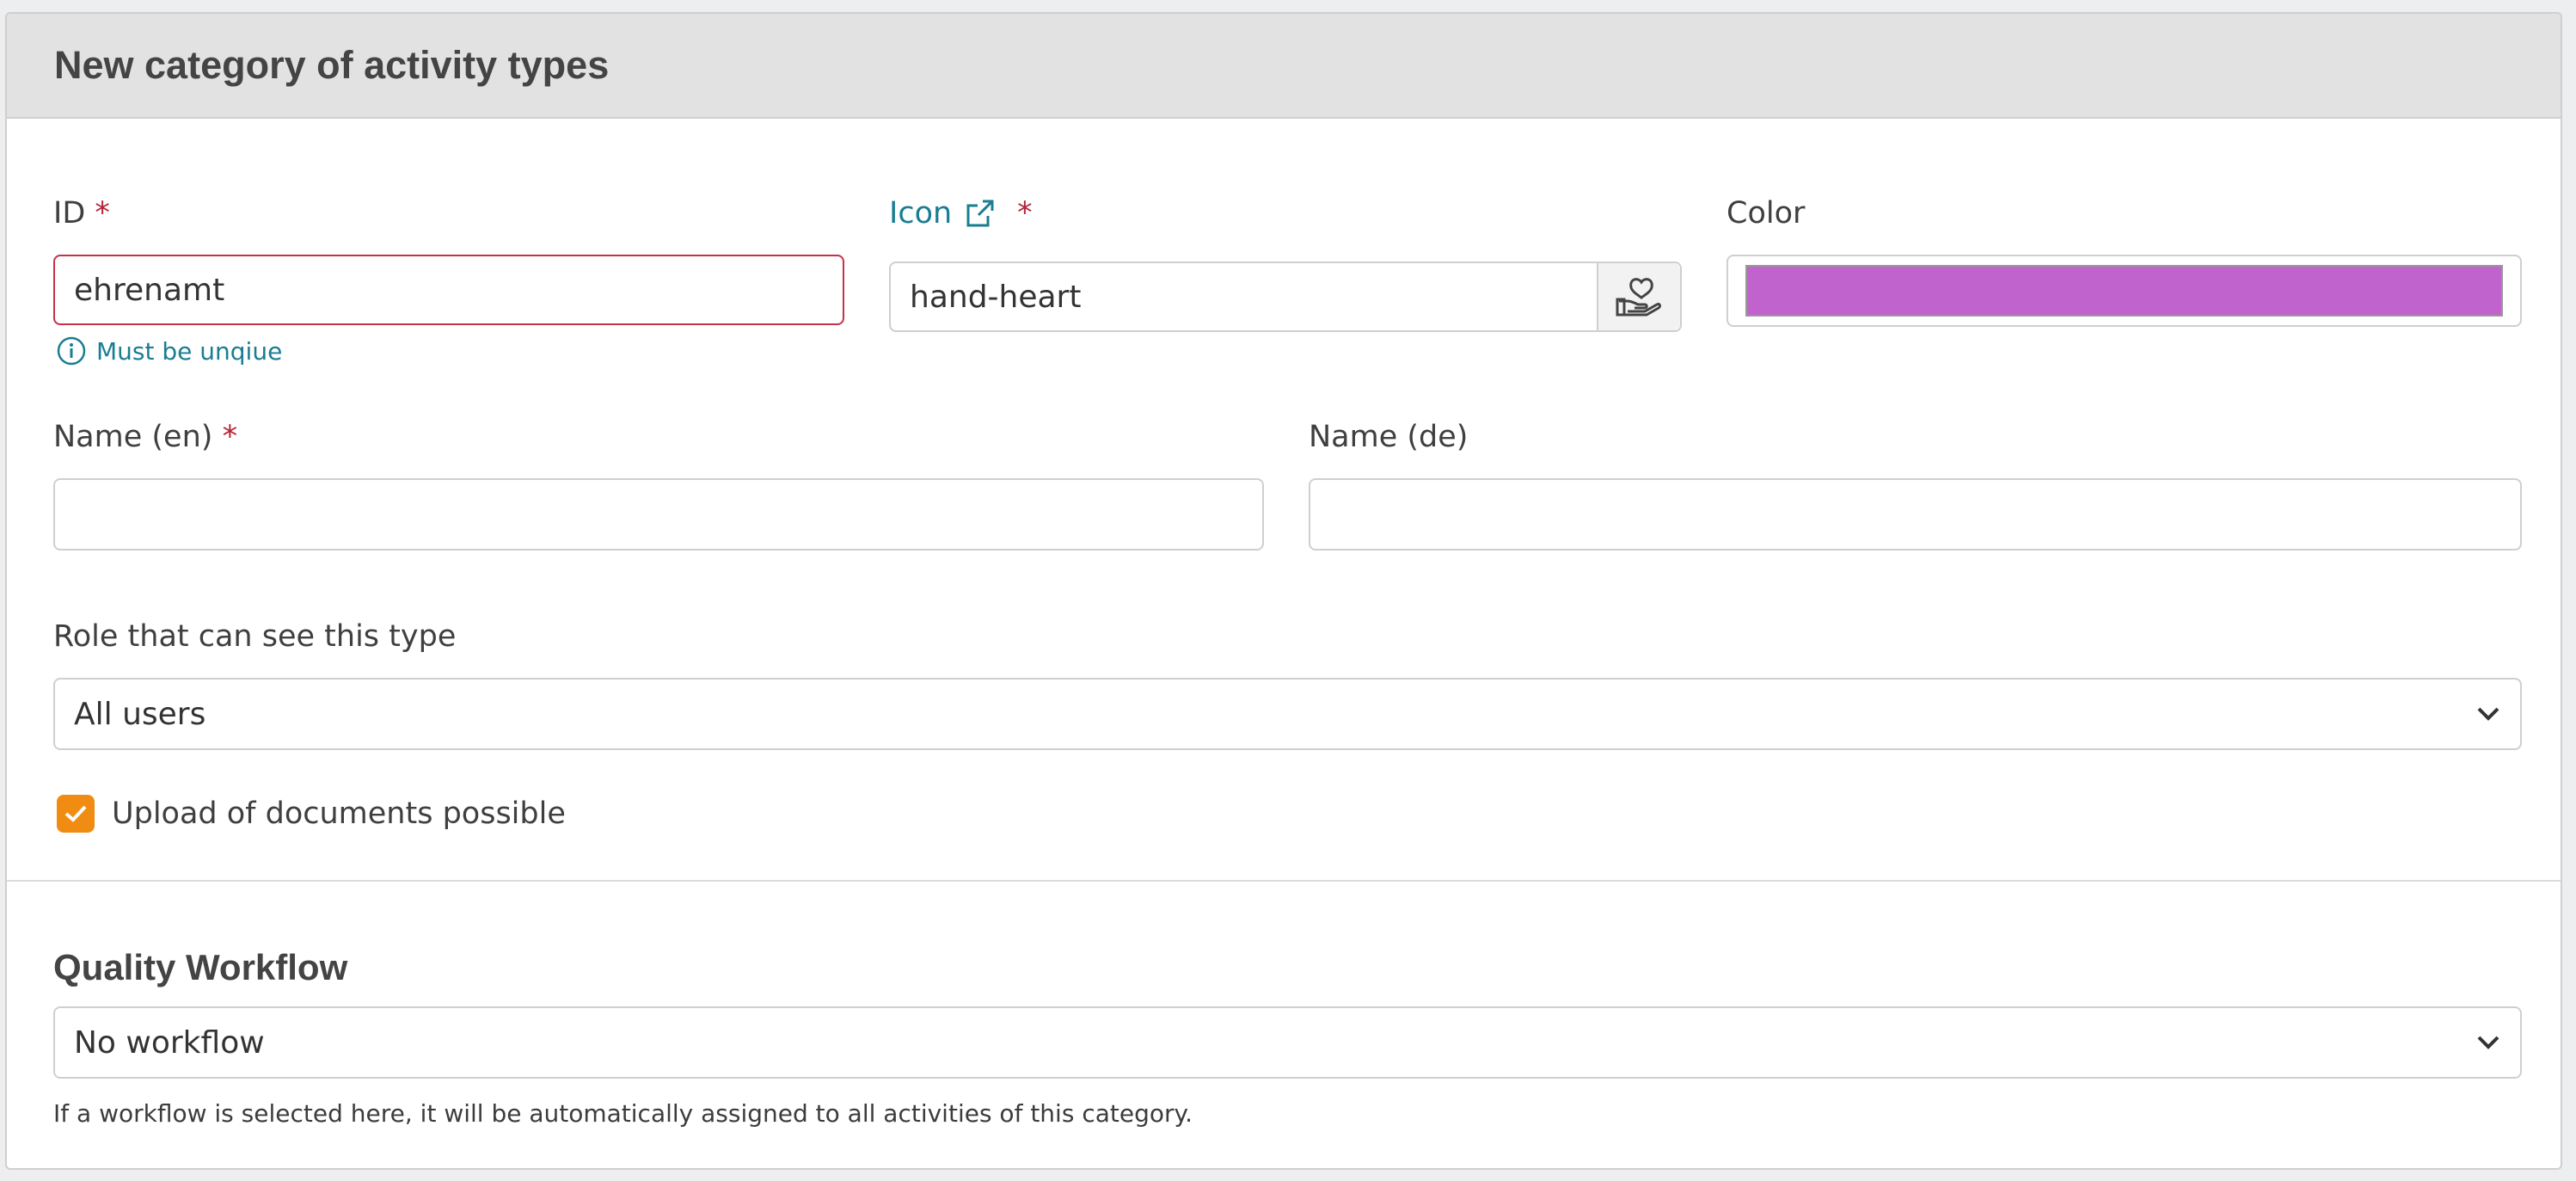 This screenshot has height=1181, width=2576. What do you see at coordinates (1916, 514) in the screenshot?
I see `name-de-input` at bounding box center [1916, 514].